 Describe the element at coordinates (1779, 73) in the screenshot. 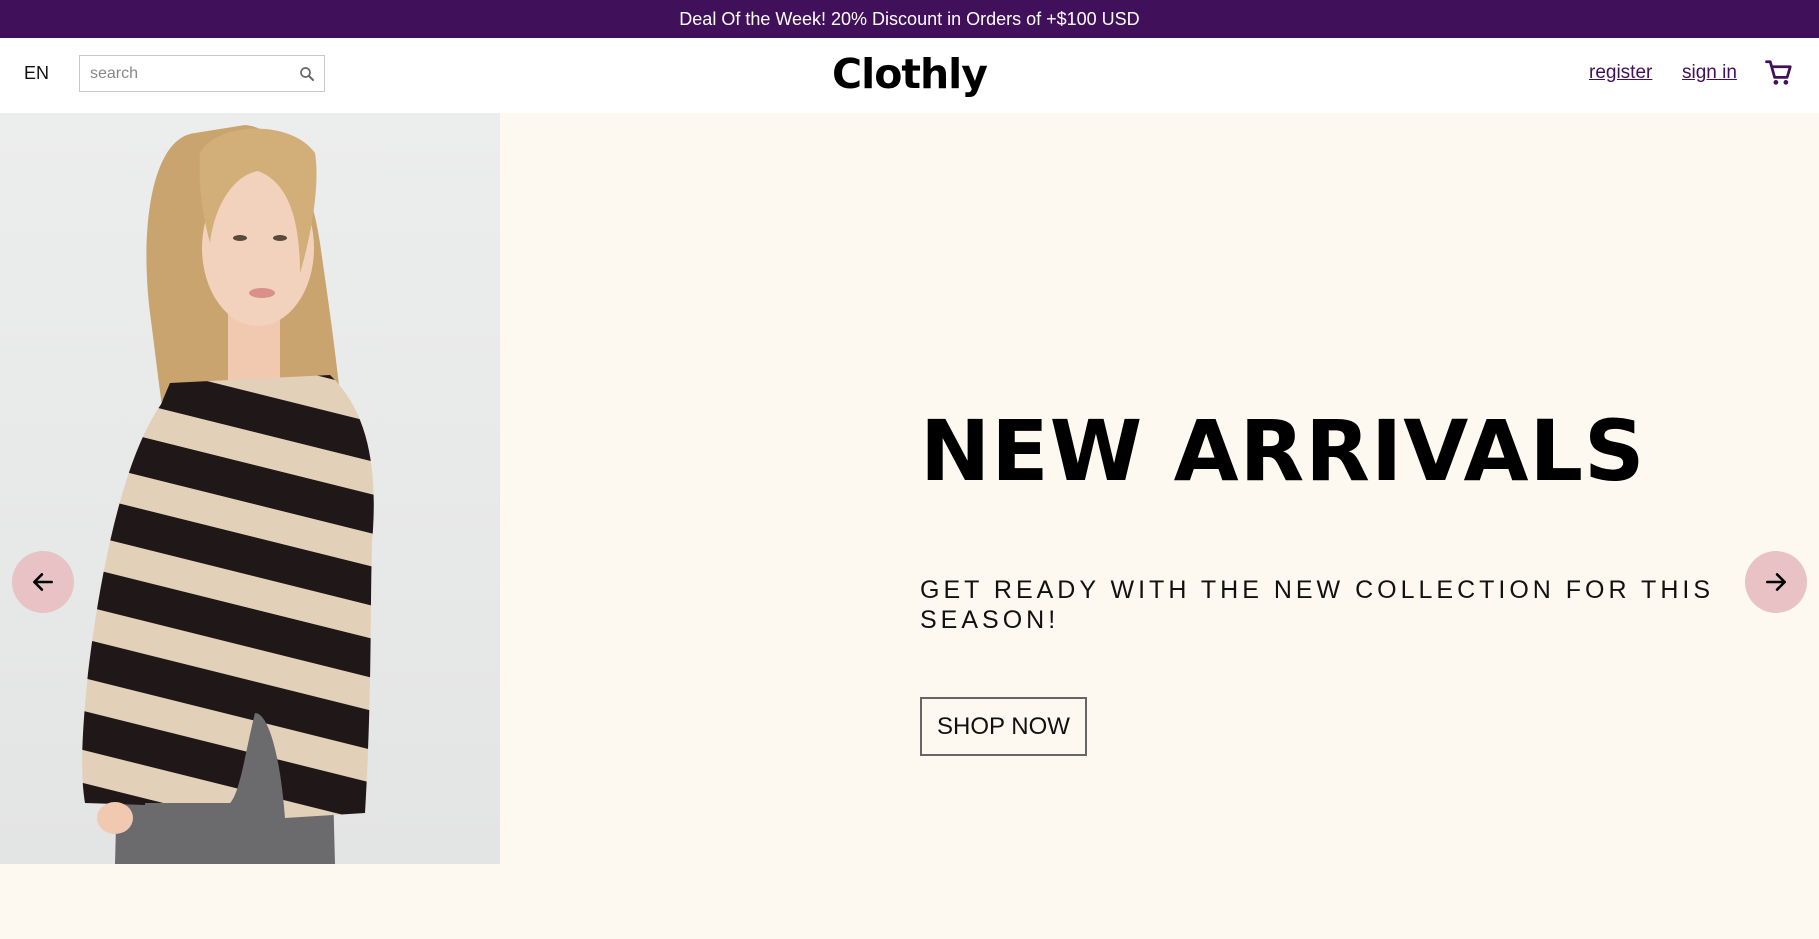

I see `cart-icon` at that location.